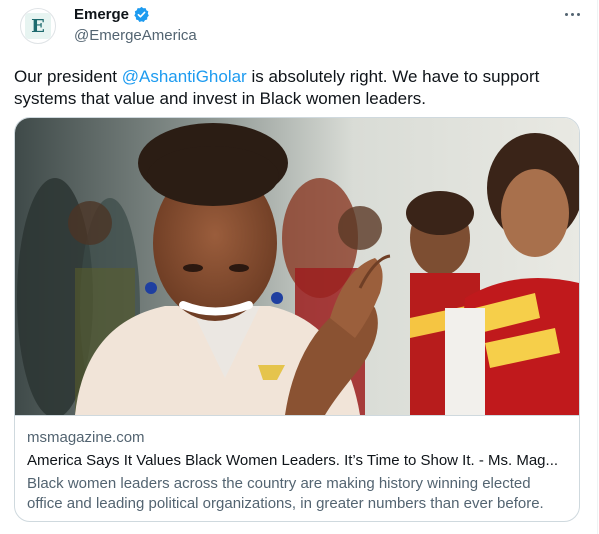  I want to click on emerge-logo-icon: E, so click(38, 26).